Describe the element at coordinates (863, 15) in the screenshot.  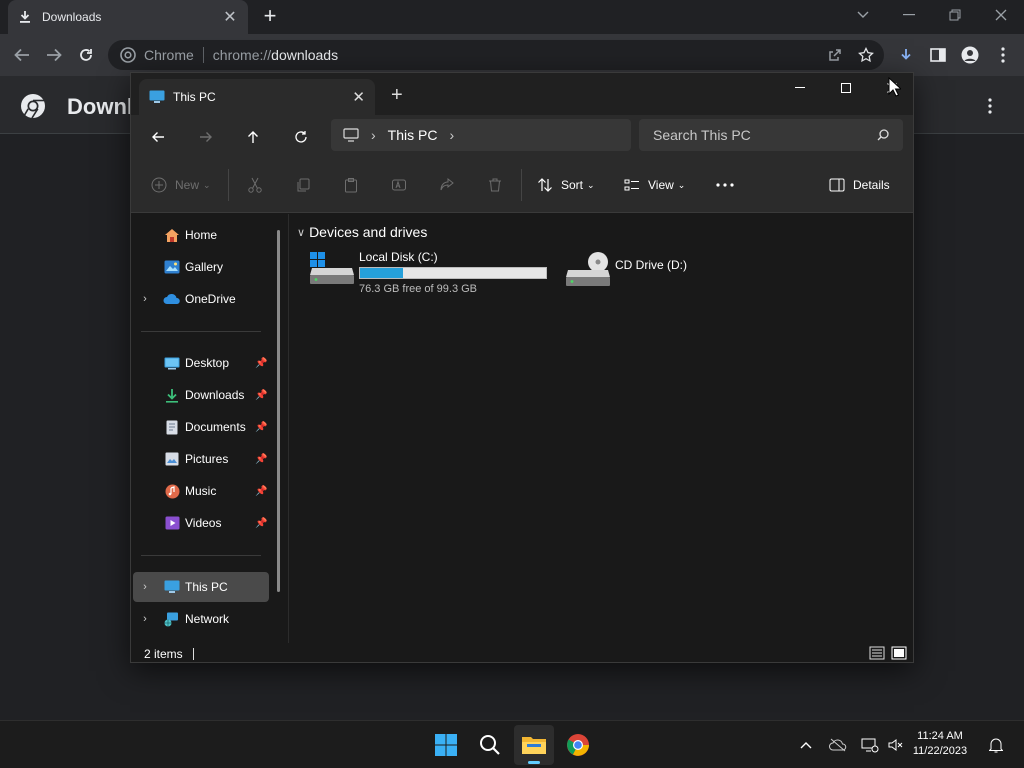
I see `chrome-tab-search-icon` at that location.